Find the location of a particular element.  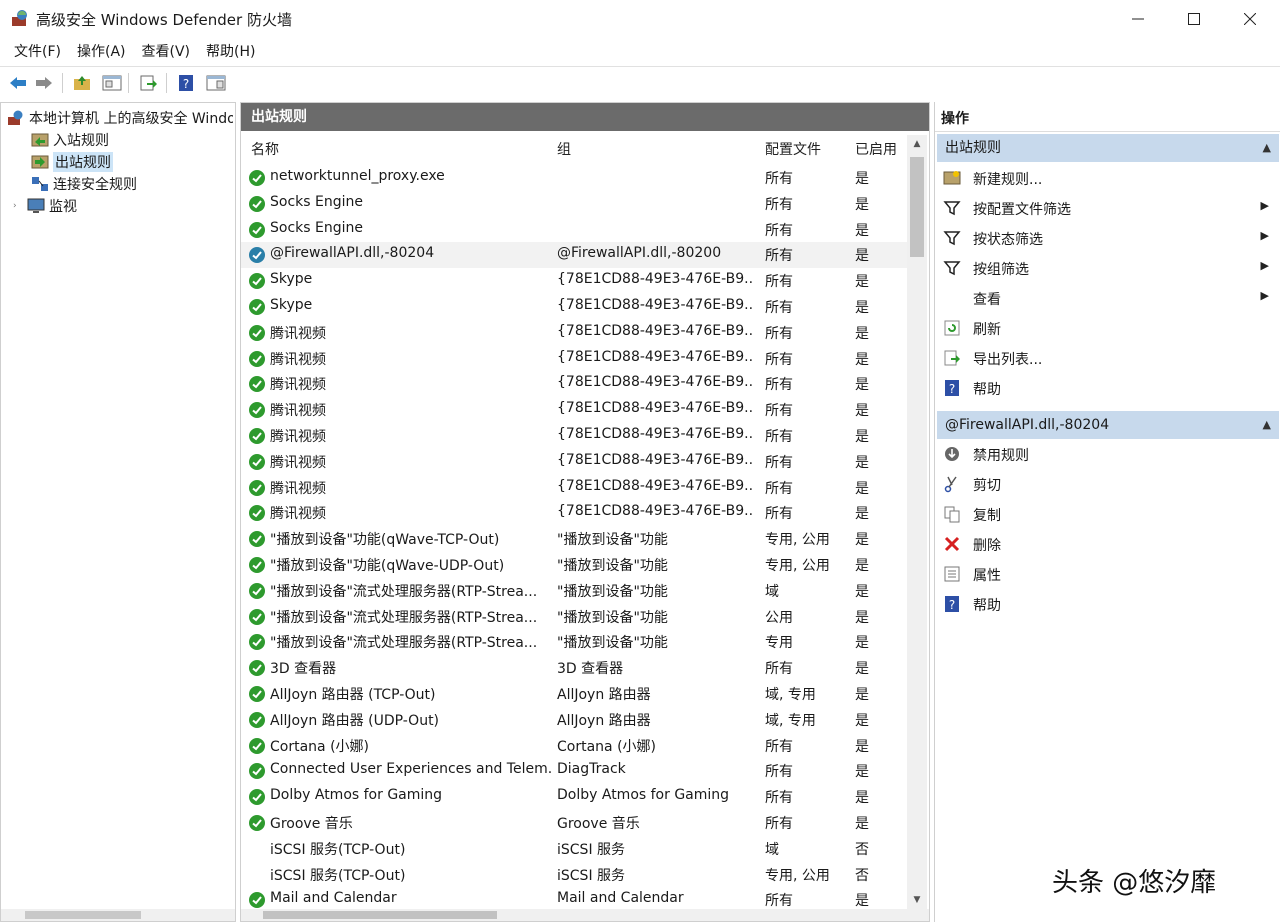

tree-item-connection-security-rules: 连接安全规则 is located at coordinates (84, 184).